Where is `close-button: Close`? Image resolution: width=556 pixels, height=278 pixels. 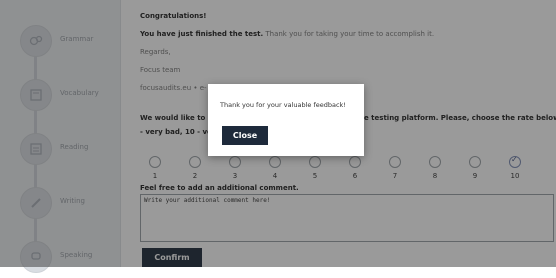
close-button: Close is located at coordinates (245, 135).